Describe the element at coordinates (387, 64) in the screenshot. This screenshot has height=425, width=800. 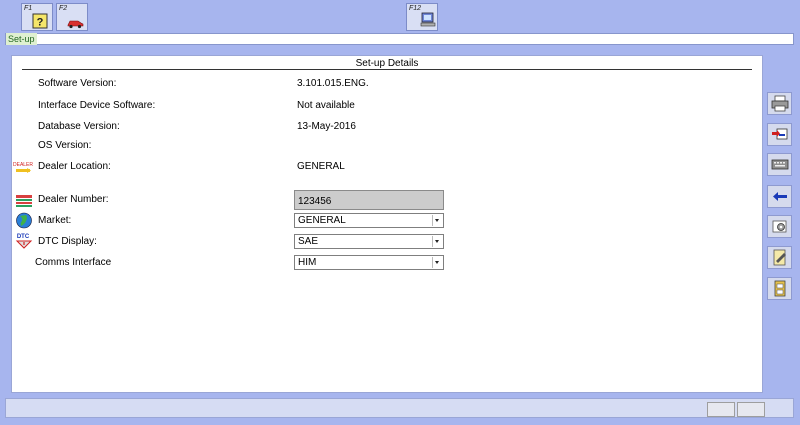
I see `panel-title: Set-up Details` at that location.